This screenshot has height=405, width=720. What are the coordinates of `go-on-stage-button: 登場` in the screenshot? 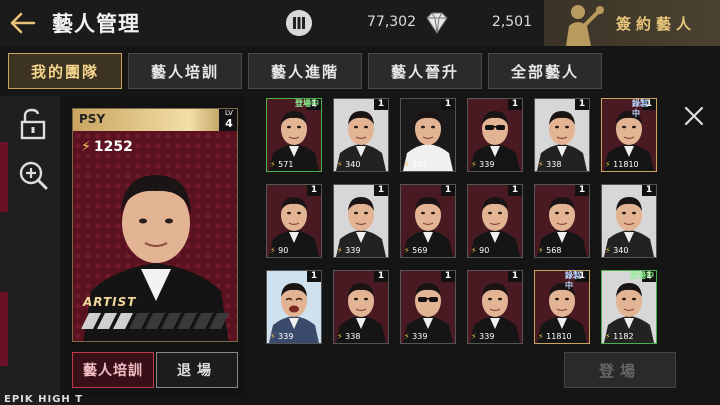 It's located at (620, 370).